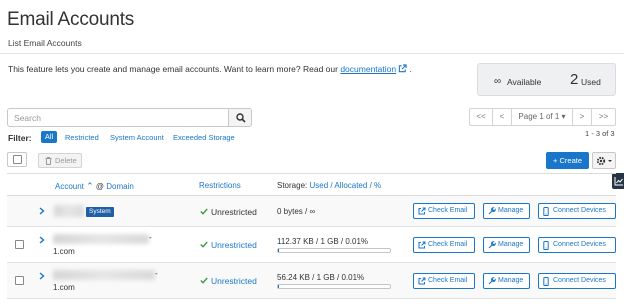  Describe the element at coordinates (48, 161) in the screenshot. I see `trash-icon` at that location.